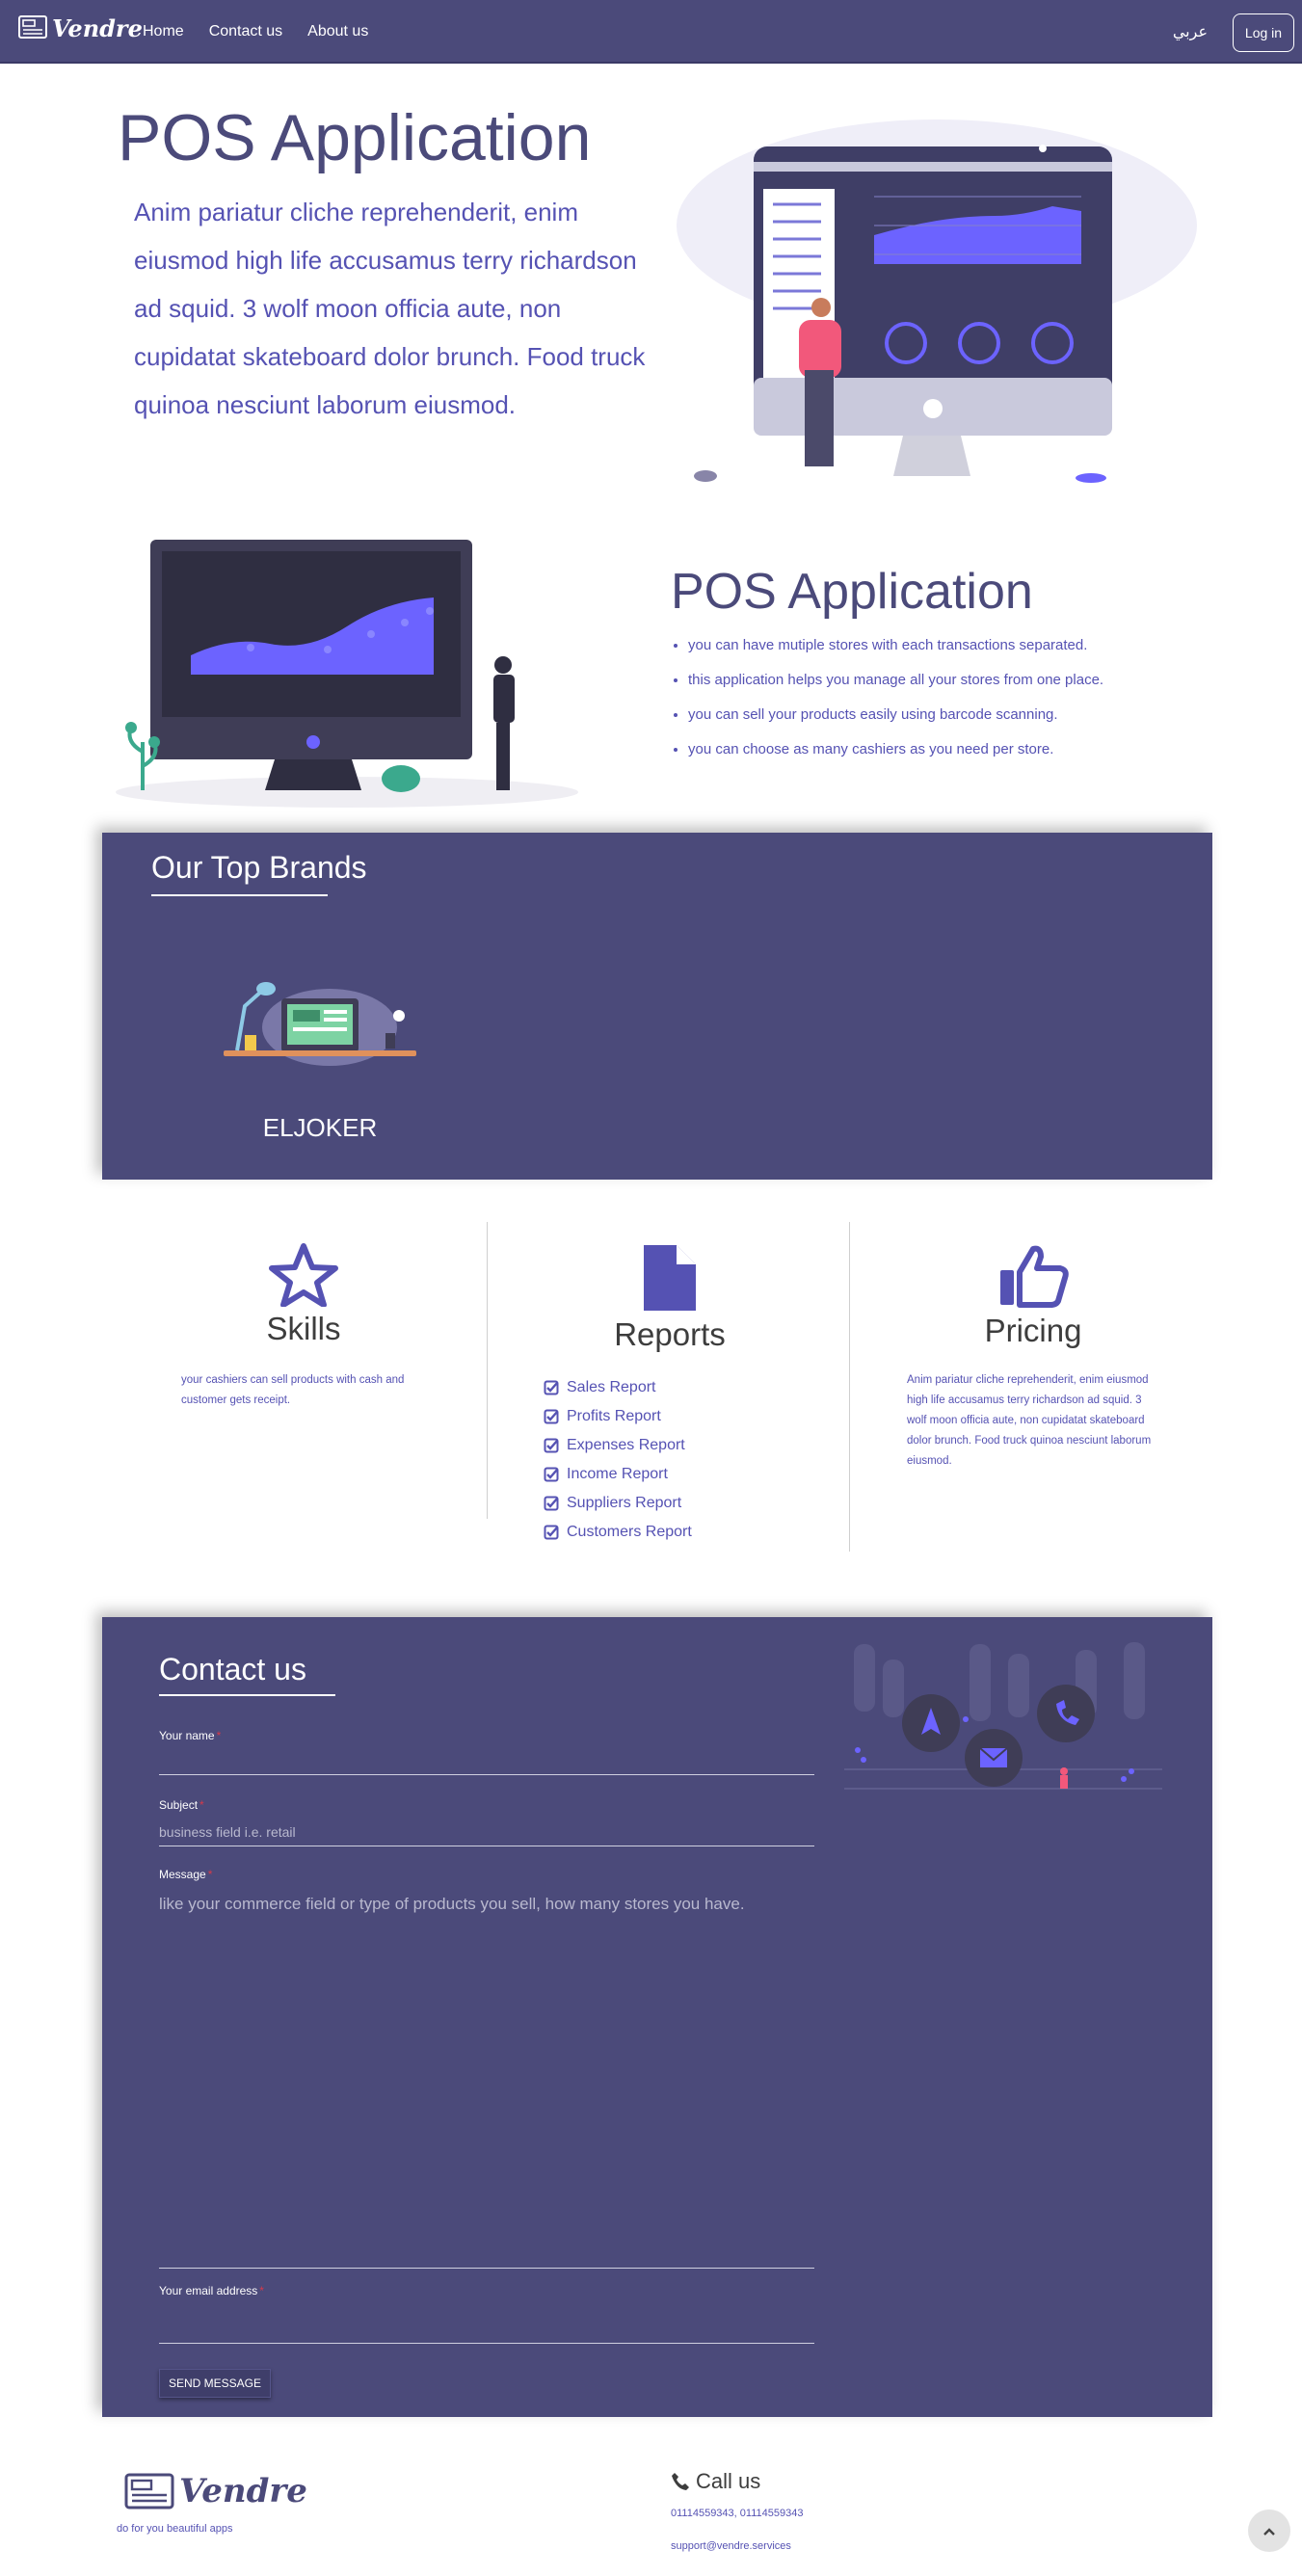 The width and height of the screenshot is (1302, 2576). Describe the element at coordinates (320, 1024) in the screenshot. I see `brand-logo-image` at that location.